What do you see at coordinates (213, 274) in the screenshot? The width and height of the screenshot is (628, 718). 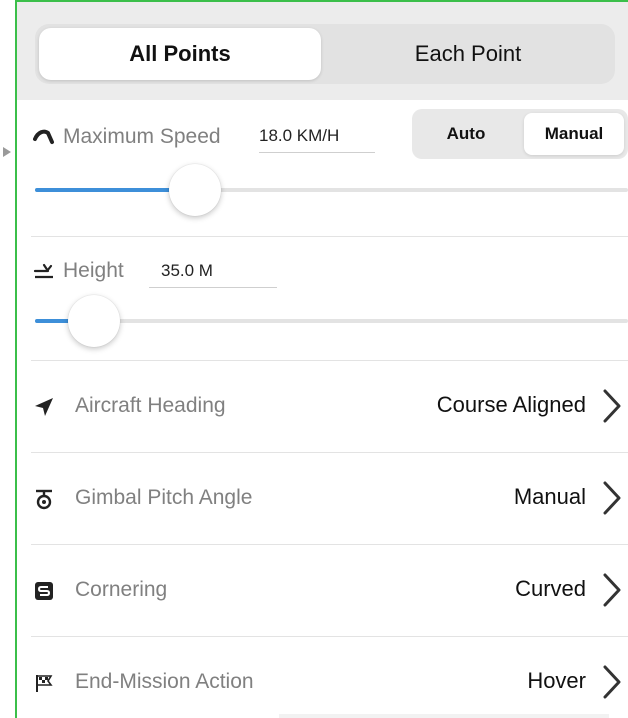 I see `height-value-field: 35.0 M` at bounding box center [213, 274].